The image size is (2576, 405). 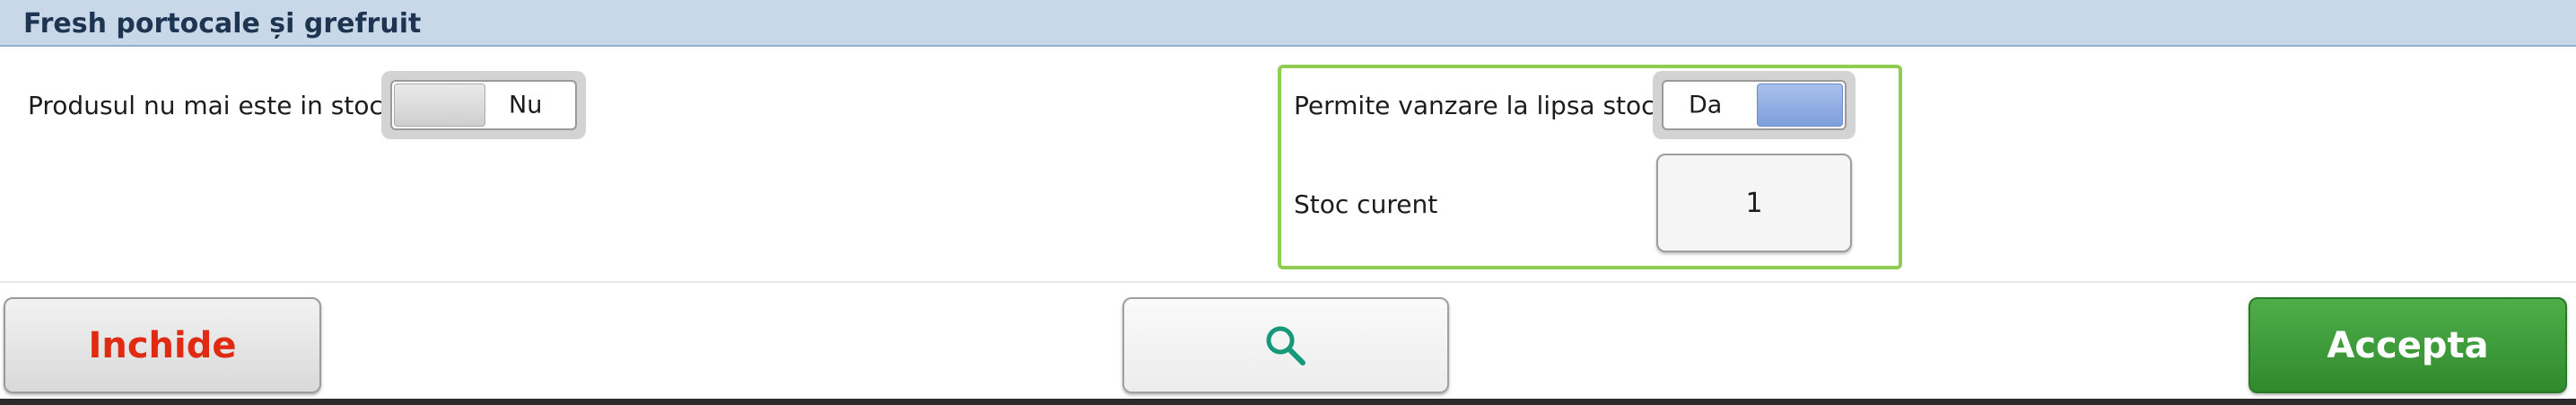 I want to click on close-button: Inchide, so click(x=163, y=345).